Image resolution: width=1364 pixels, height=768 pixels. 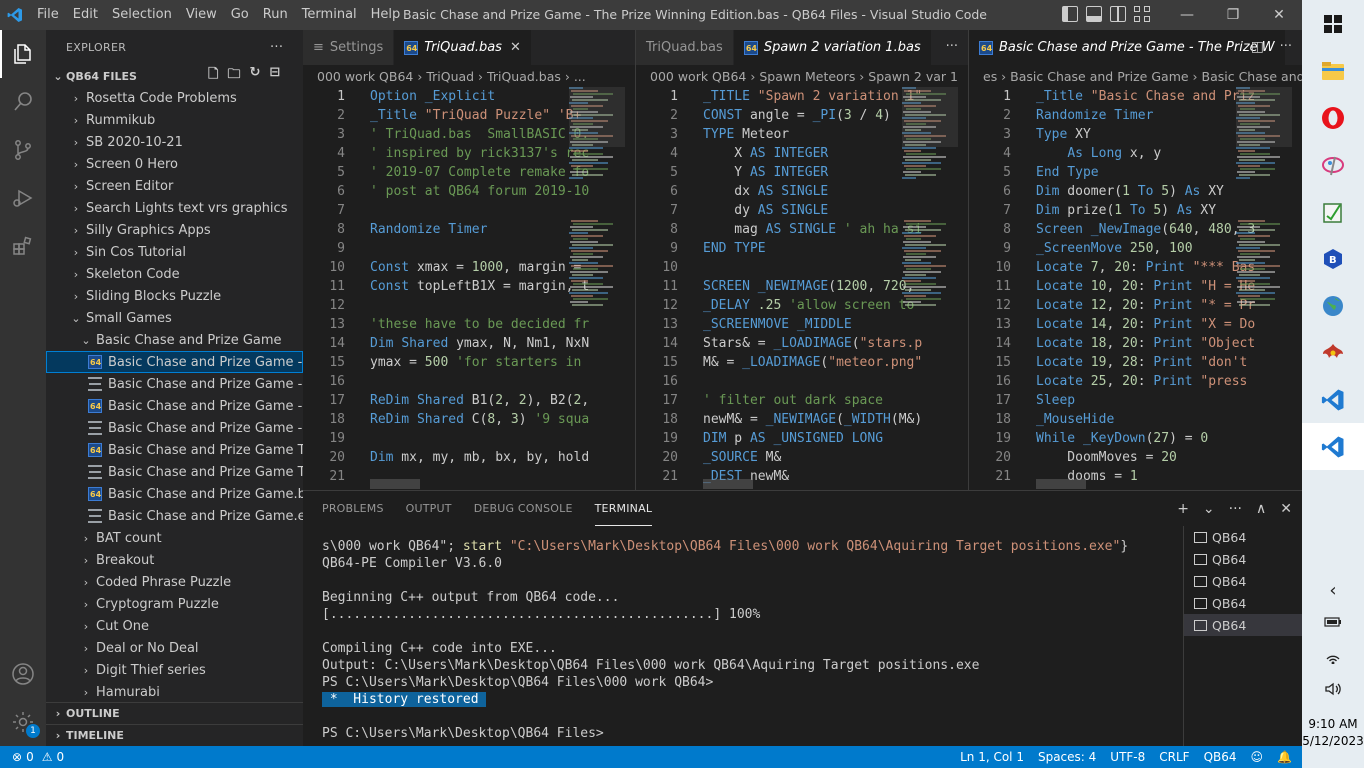 I want to click on notepad-app-icon, so click(x=1333, y=211).